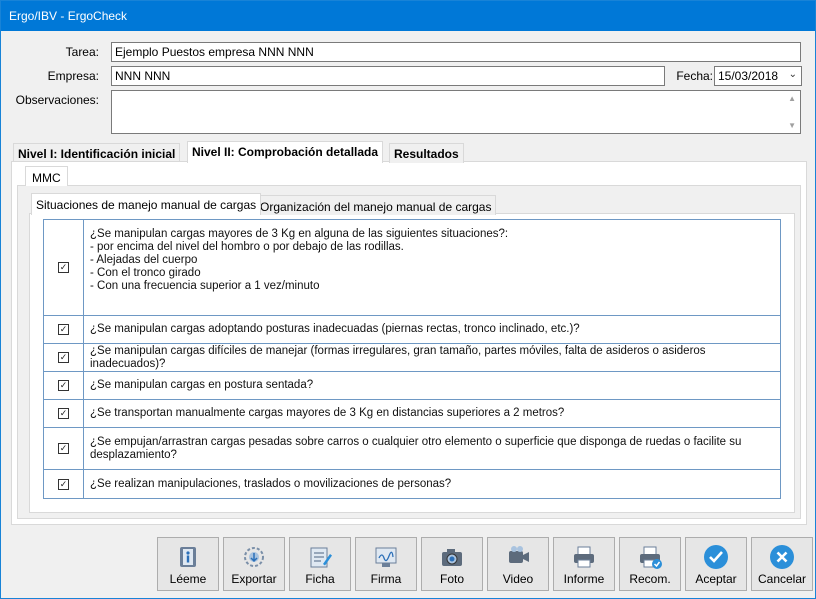 The width and height of the screenshot is (816, 599). Describe the element at coordinates (584, 579) in the screenshot. I see `informe-label: Informe` at that location.